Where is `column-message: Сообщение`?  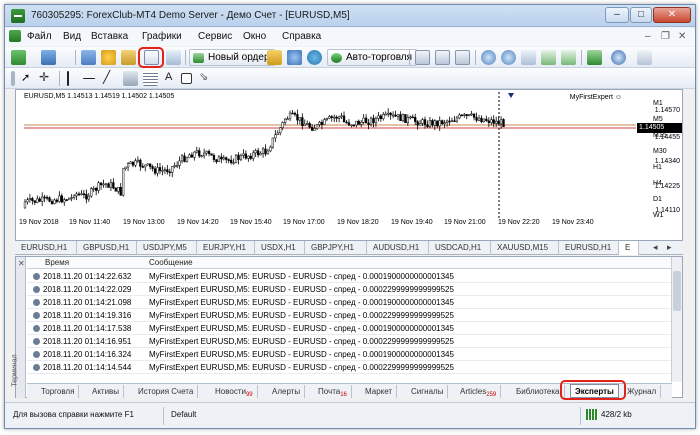
column-message: Сообщение is located at coordinates (171, 262).